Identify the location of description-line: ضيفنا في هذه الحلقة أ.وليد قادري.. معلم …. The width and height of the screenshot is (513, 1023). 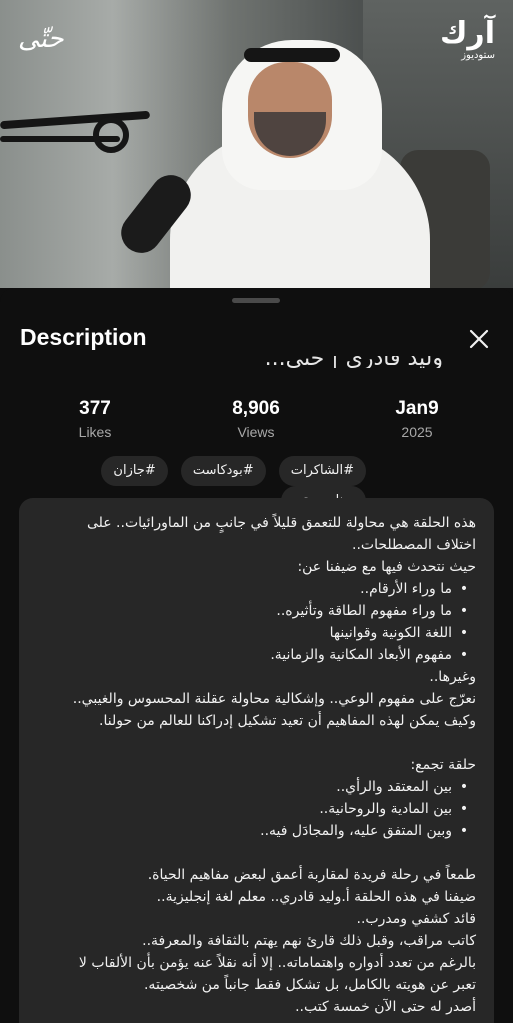
(254, 897).